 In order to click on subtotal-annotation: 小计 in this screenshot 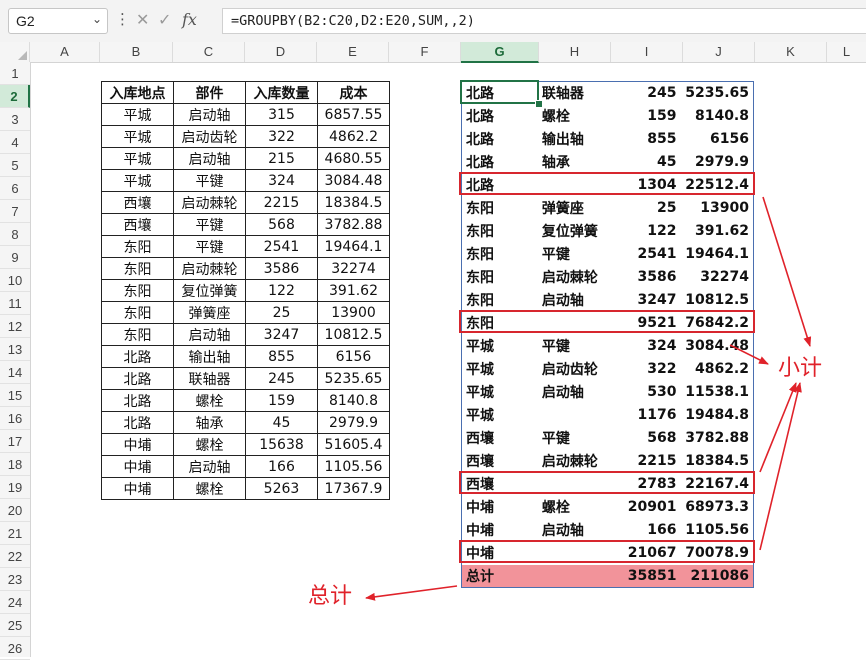, I will do `click(800, 368)`.